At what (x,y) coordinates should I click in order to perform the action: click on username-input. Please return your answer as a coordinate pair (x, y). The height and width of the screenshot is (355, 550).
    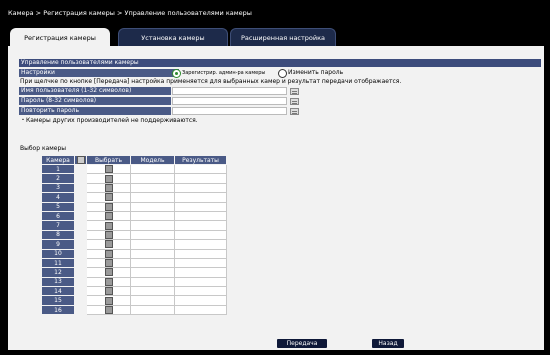
    Looking at the image, I should click on (229, 91).